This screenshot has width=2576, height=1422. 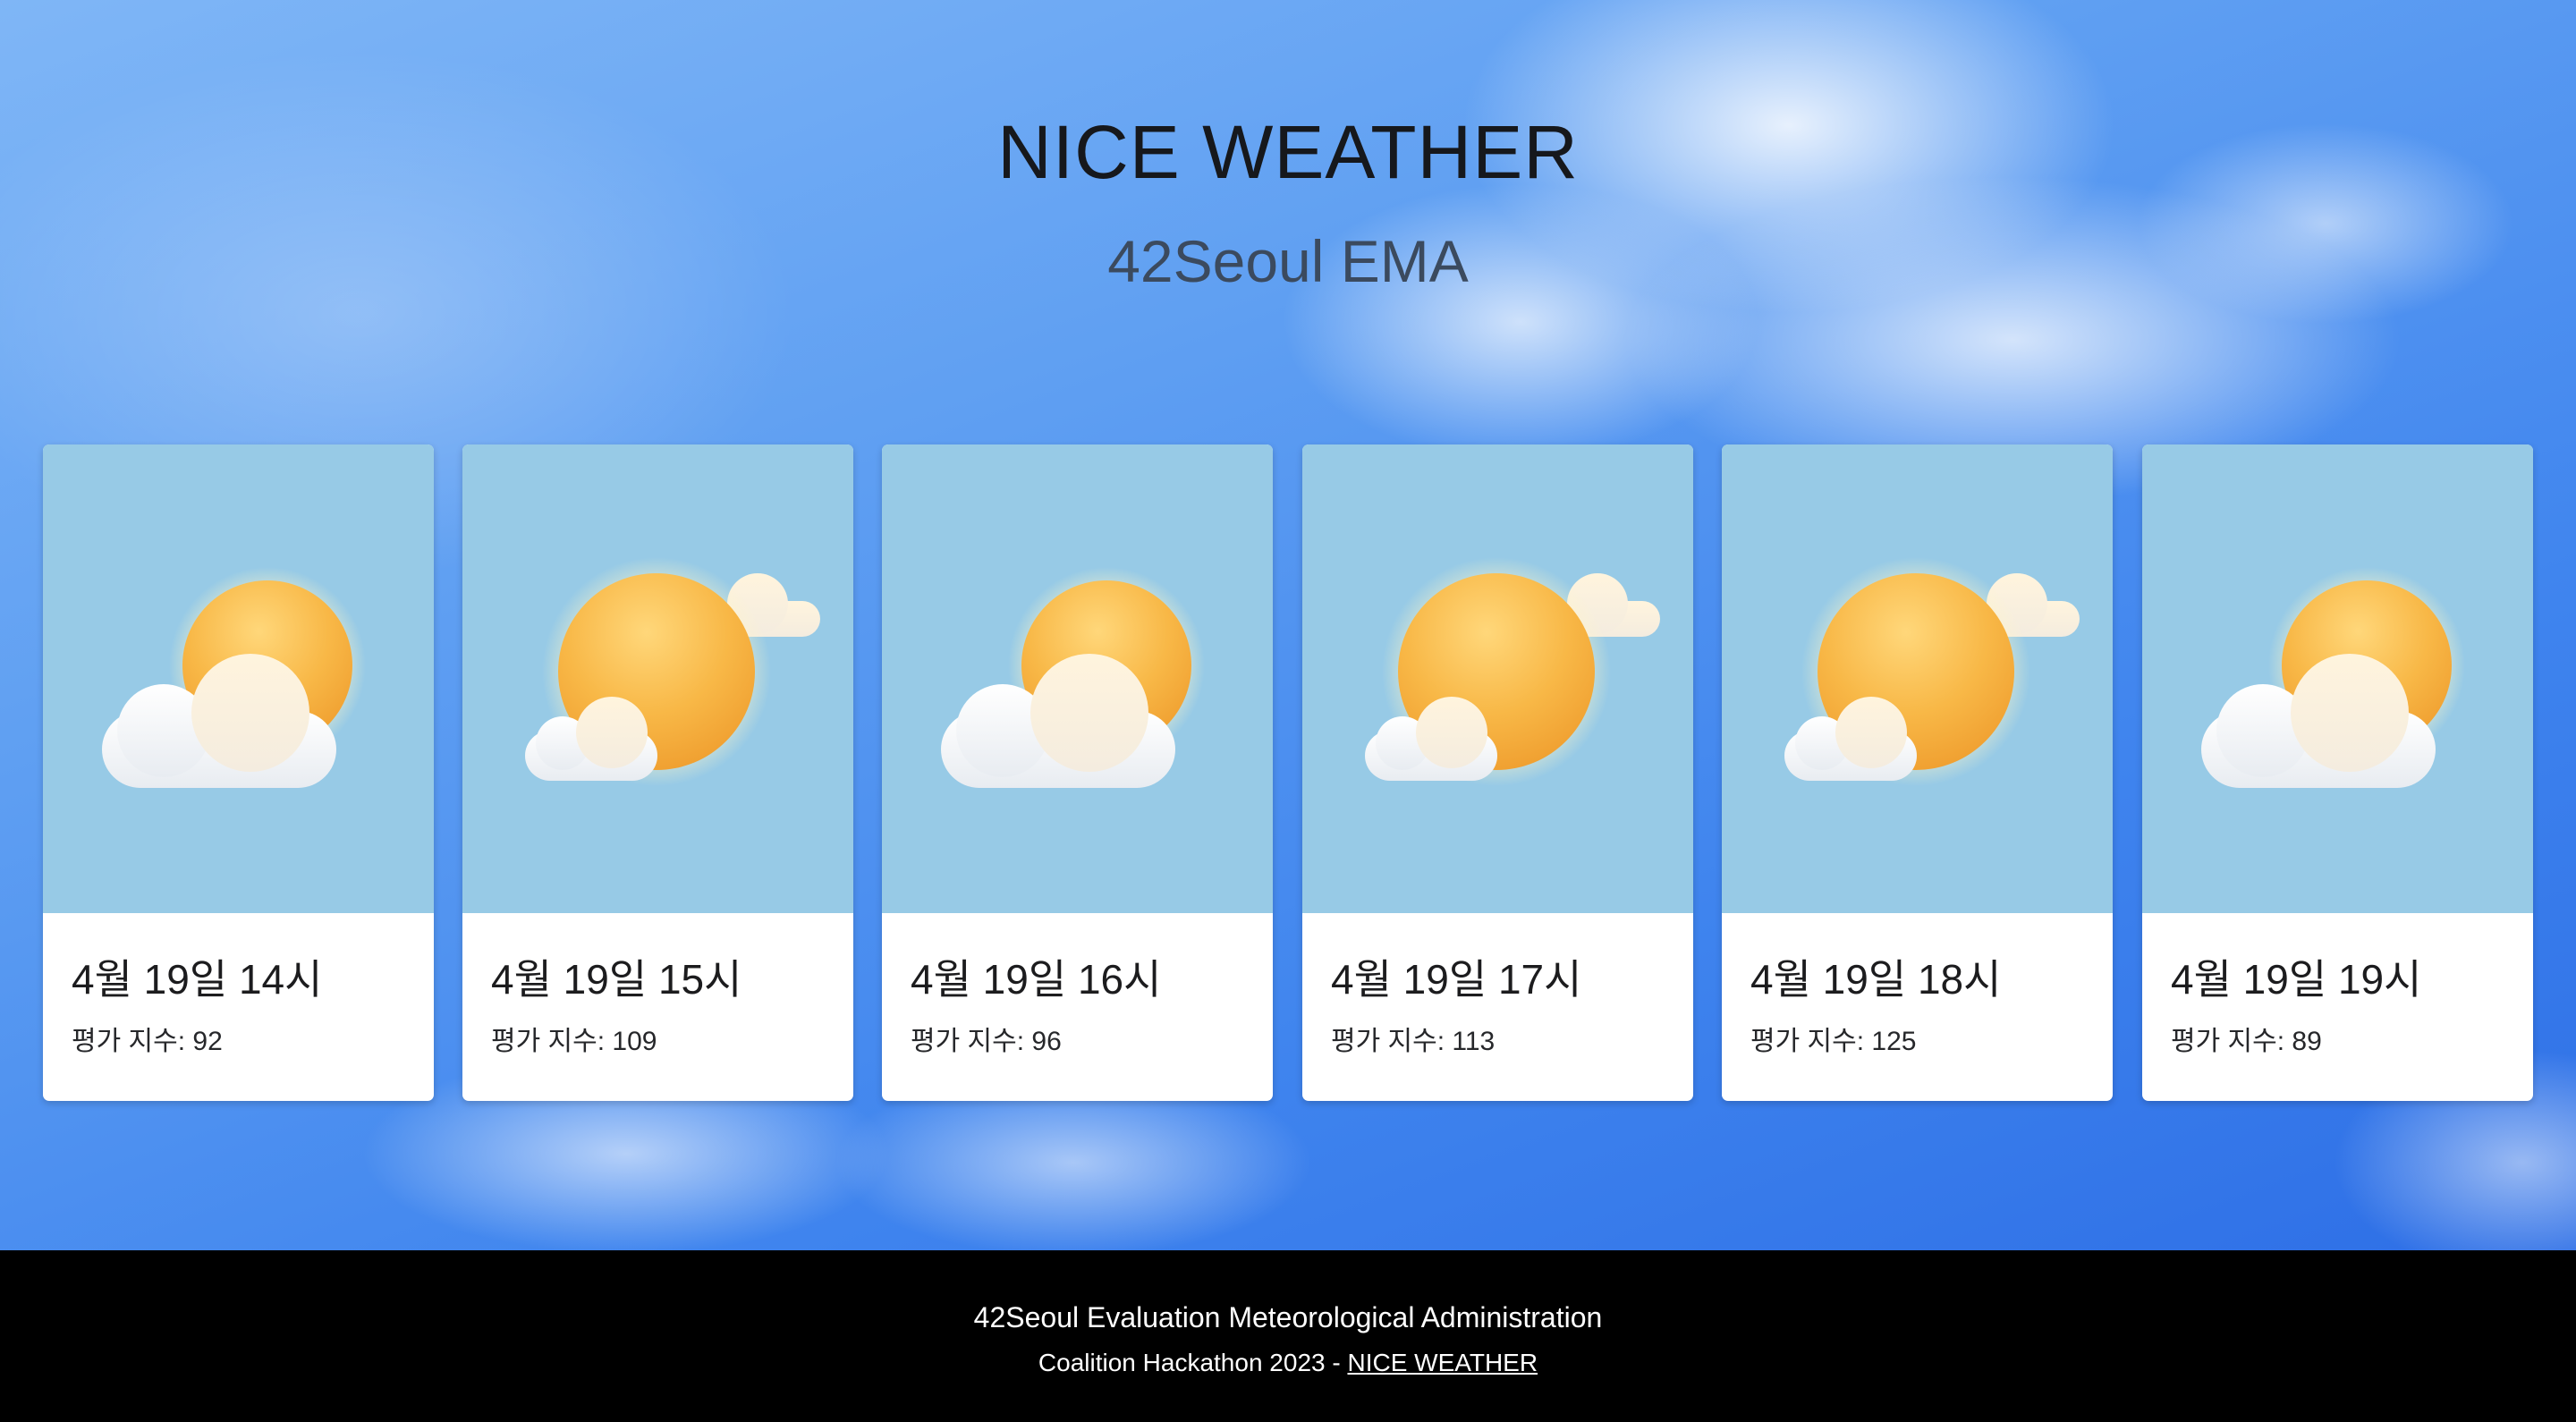 What do you see at coordinates (986, 1041) in the screenshot?
I see `card-score: 평가 지수: 96` at bounding box center [986, 1041].